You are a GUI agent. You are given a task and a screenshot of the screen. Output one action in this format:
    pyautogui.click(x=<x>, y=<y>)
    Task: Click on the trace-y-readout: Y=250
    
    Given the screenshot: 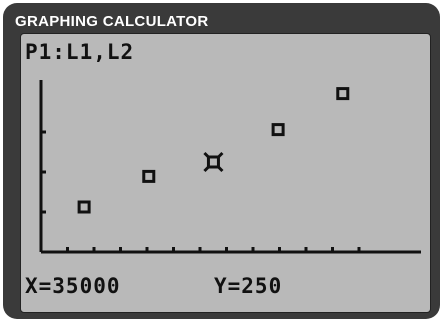 What is the action you would take?
    pyautogui.click(x=248, y=286)
    